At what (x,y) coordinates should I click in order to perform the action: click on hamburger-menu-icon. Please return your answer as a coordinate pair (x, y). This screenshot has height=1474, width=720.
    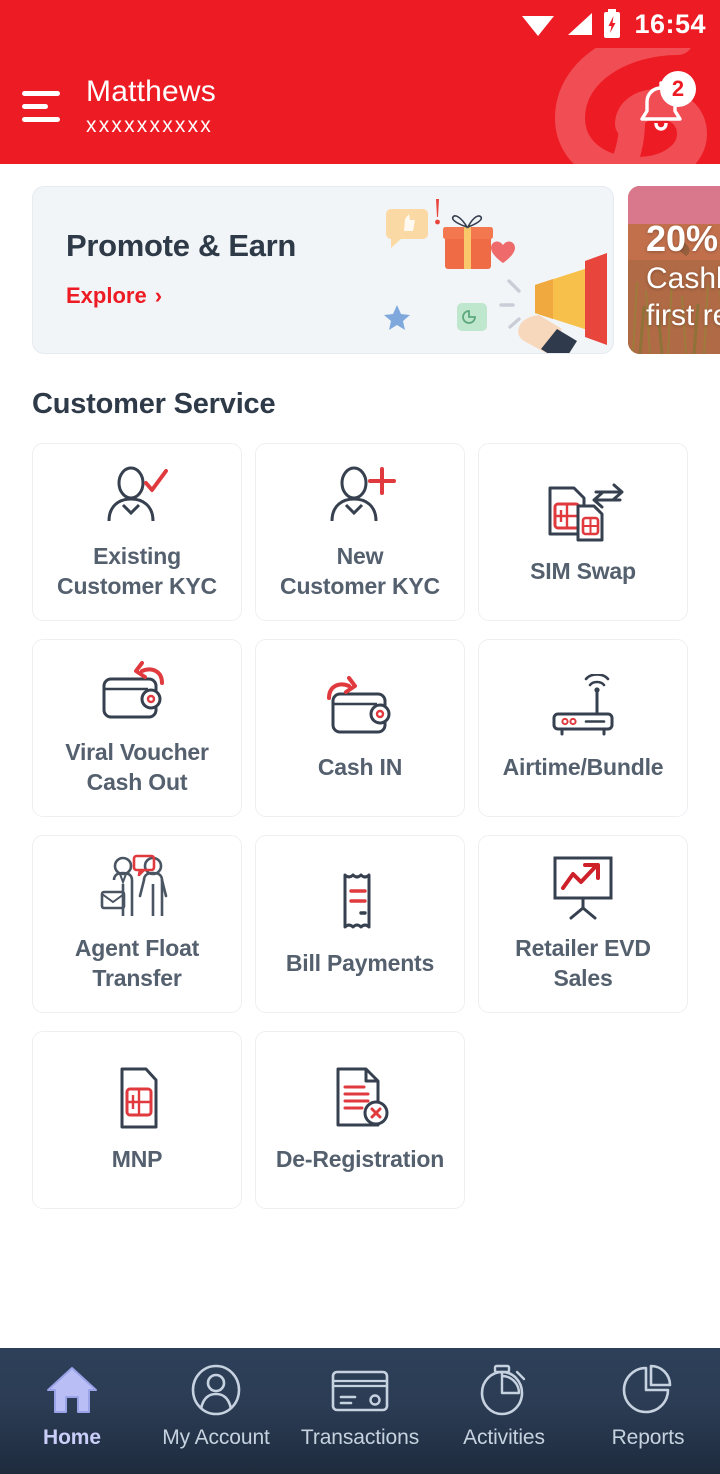
    Looking at the image, I should click on (43, 106).